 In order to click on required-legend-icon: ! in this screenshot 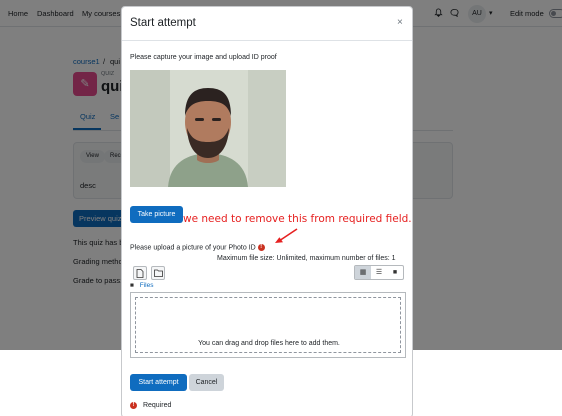, I will do `click(133, 405)`.